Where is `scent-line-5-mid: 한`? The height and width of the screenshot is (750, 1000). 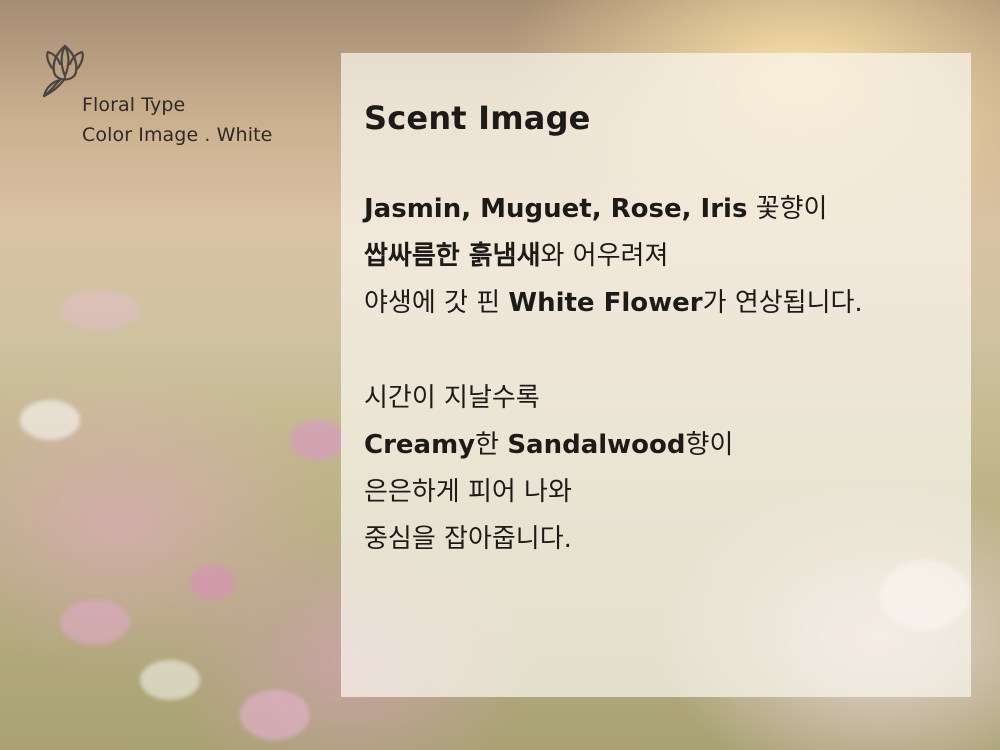 scent-line-5-mid: 한 is located at coordinates (491, 445).